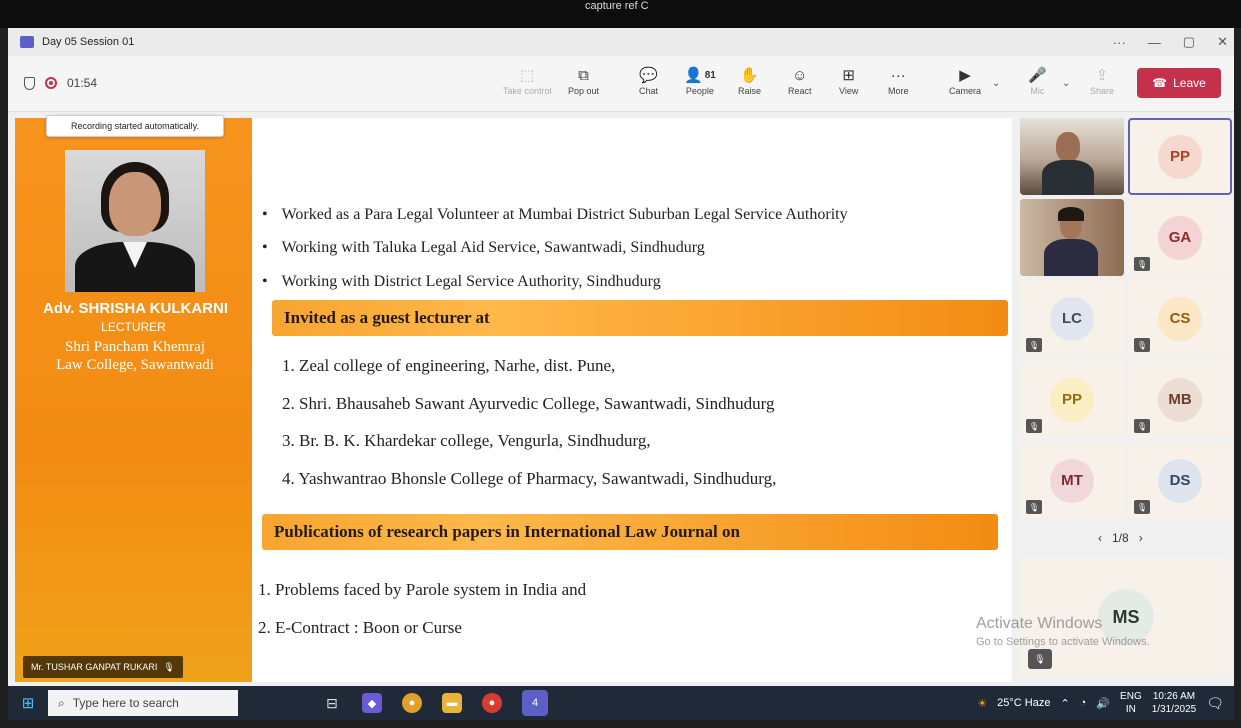  I want to click on close-icon: ✕, so click(1222, 42).